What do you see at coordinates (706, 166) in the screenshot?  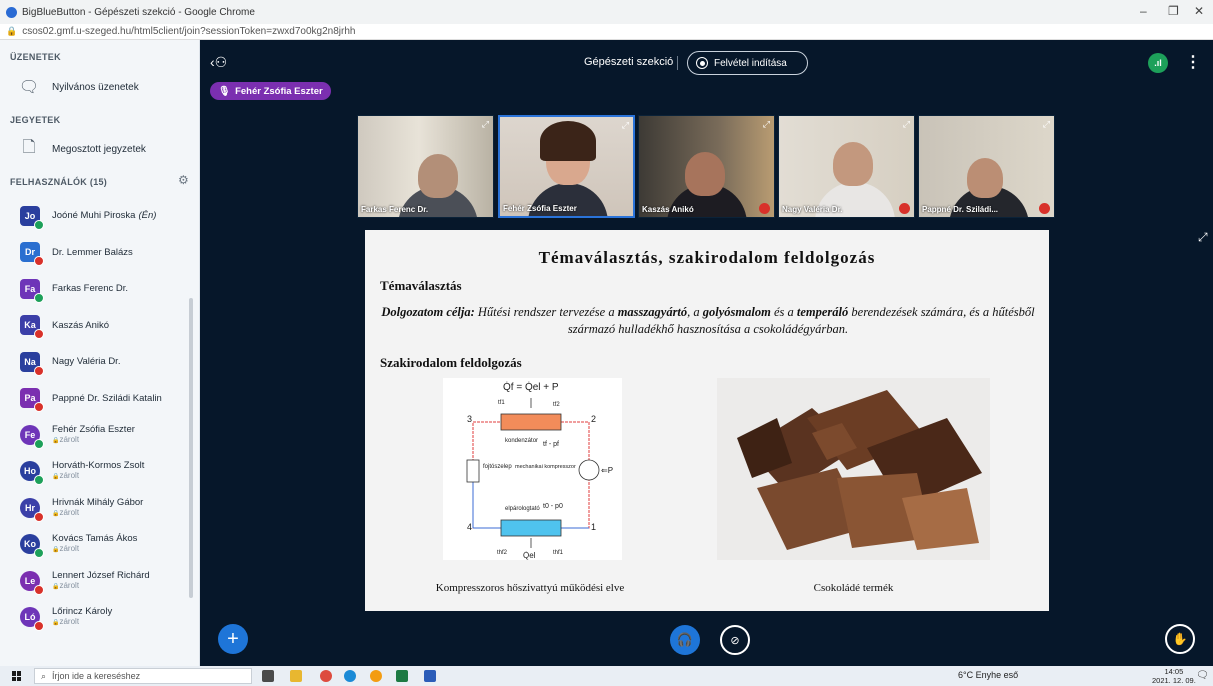 I see `webcam-tile: ⤢ Kaszás Anikó` at bounding box center [706, 166].